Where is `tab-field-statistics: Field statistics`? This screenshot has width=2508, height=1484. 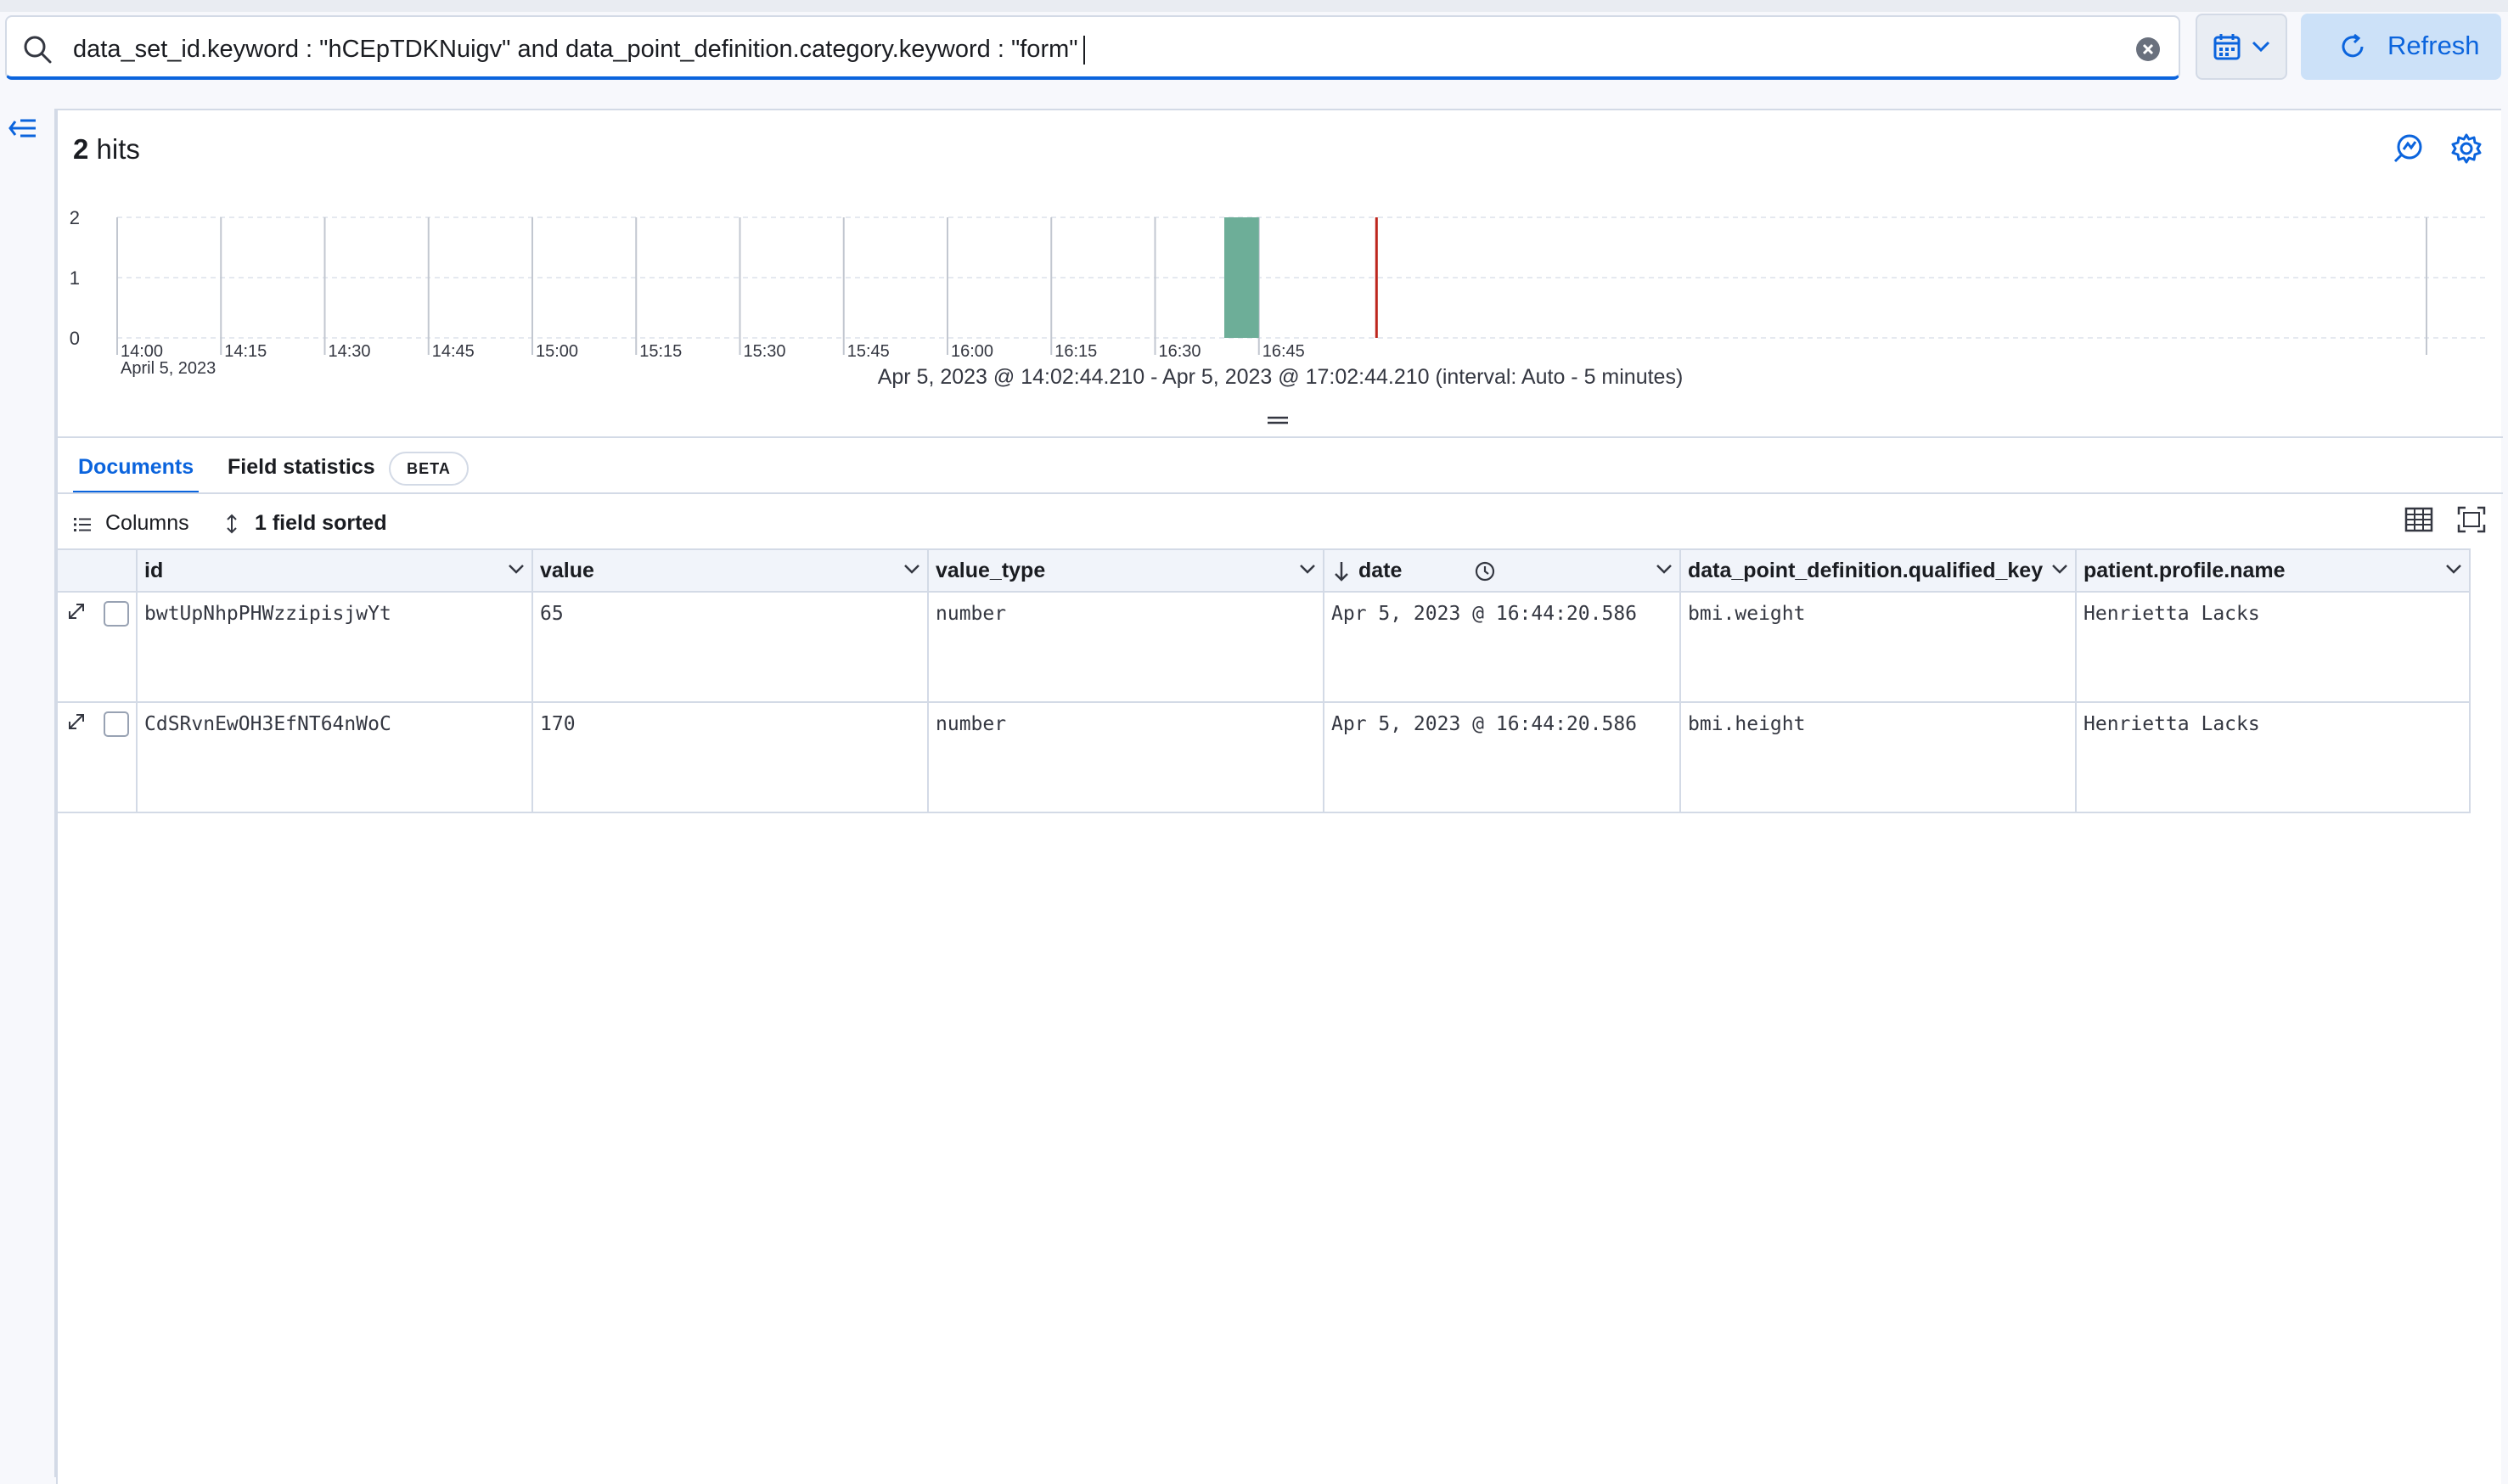 tab-field-statistics: Field statistics is located at coordinates (301, 467).